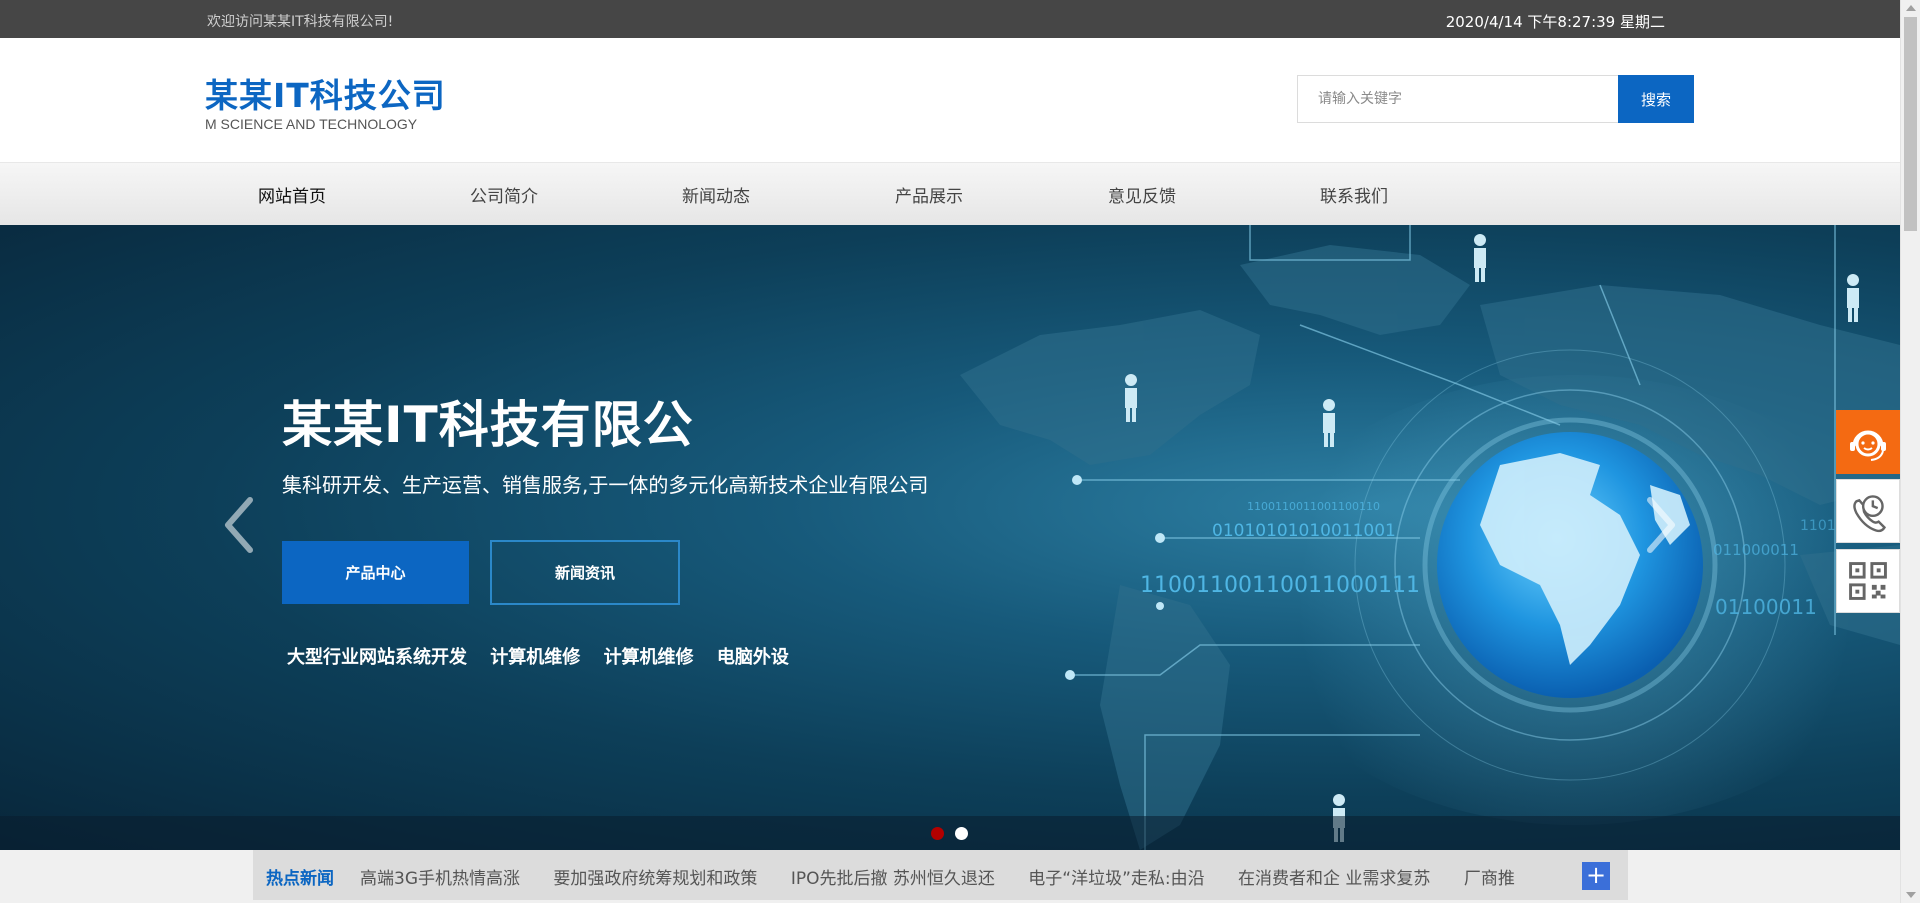  Describe the element at coordinates (1910, 451) in the screenshot. I see `page-scrollbar` at that location.